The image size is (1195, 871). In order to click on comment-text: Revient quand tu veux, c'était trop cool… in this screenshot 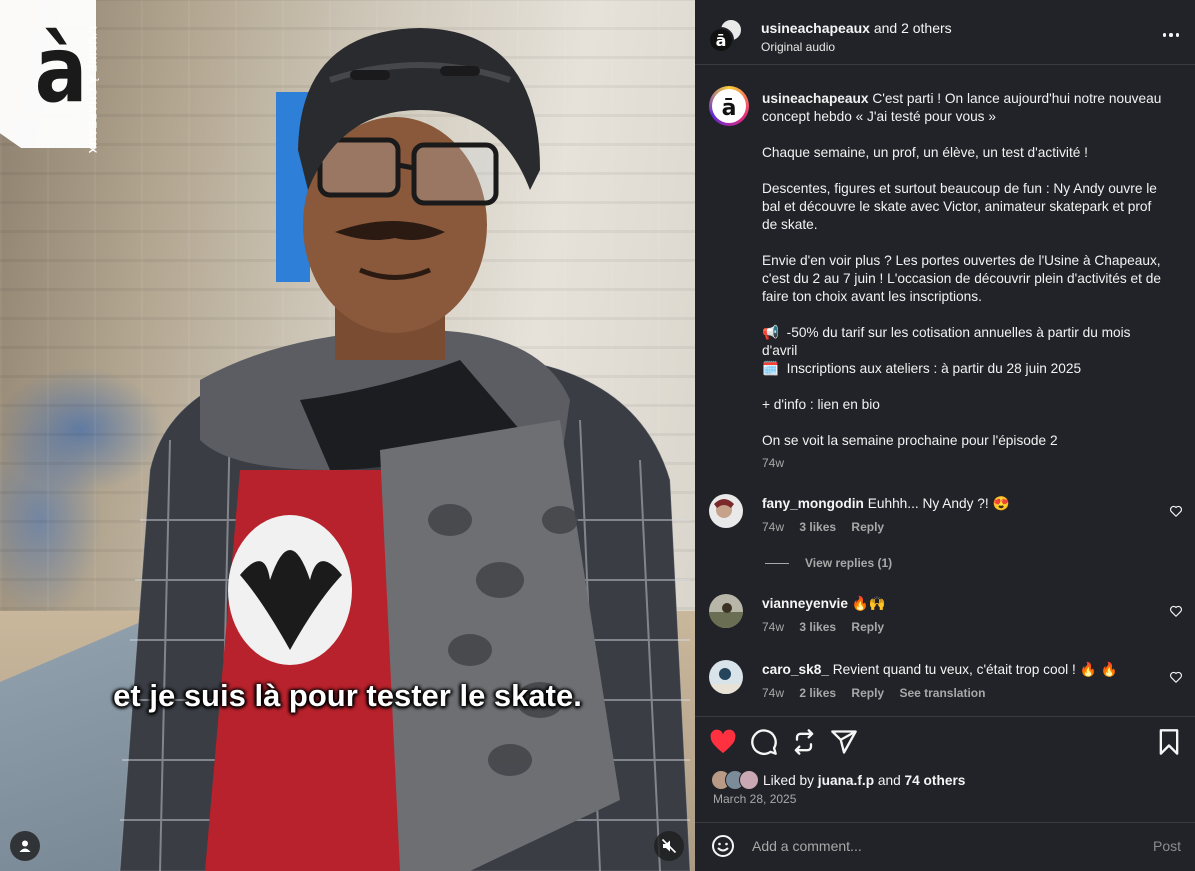, I will do `click(973, 669)`.